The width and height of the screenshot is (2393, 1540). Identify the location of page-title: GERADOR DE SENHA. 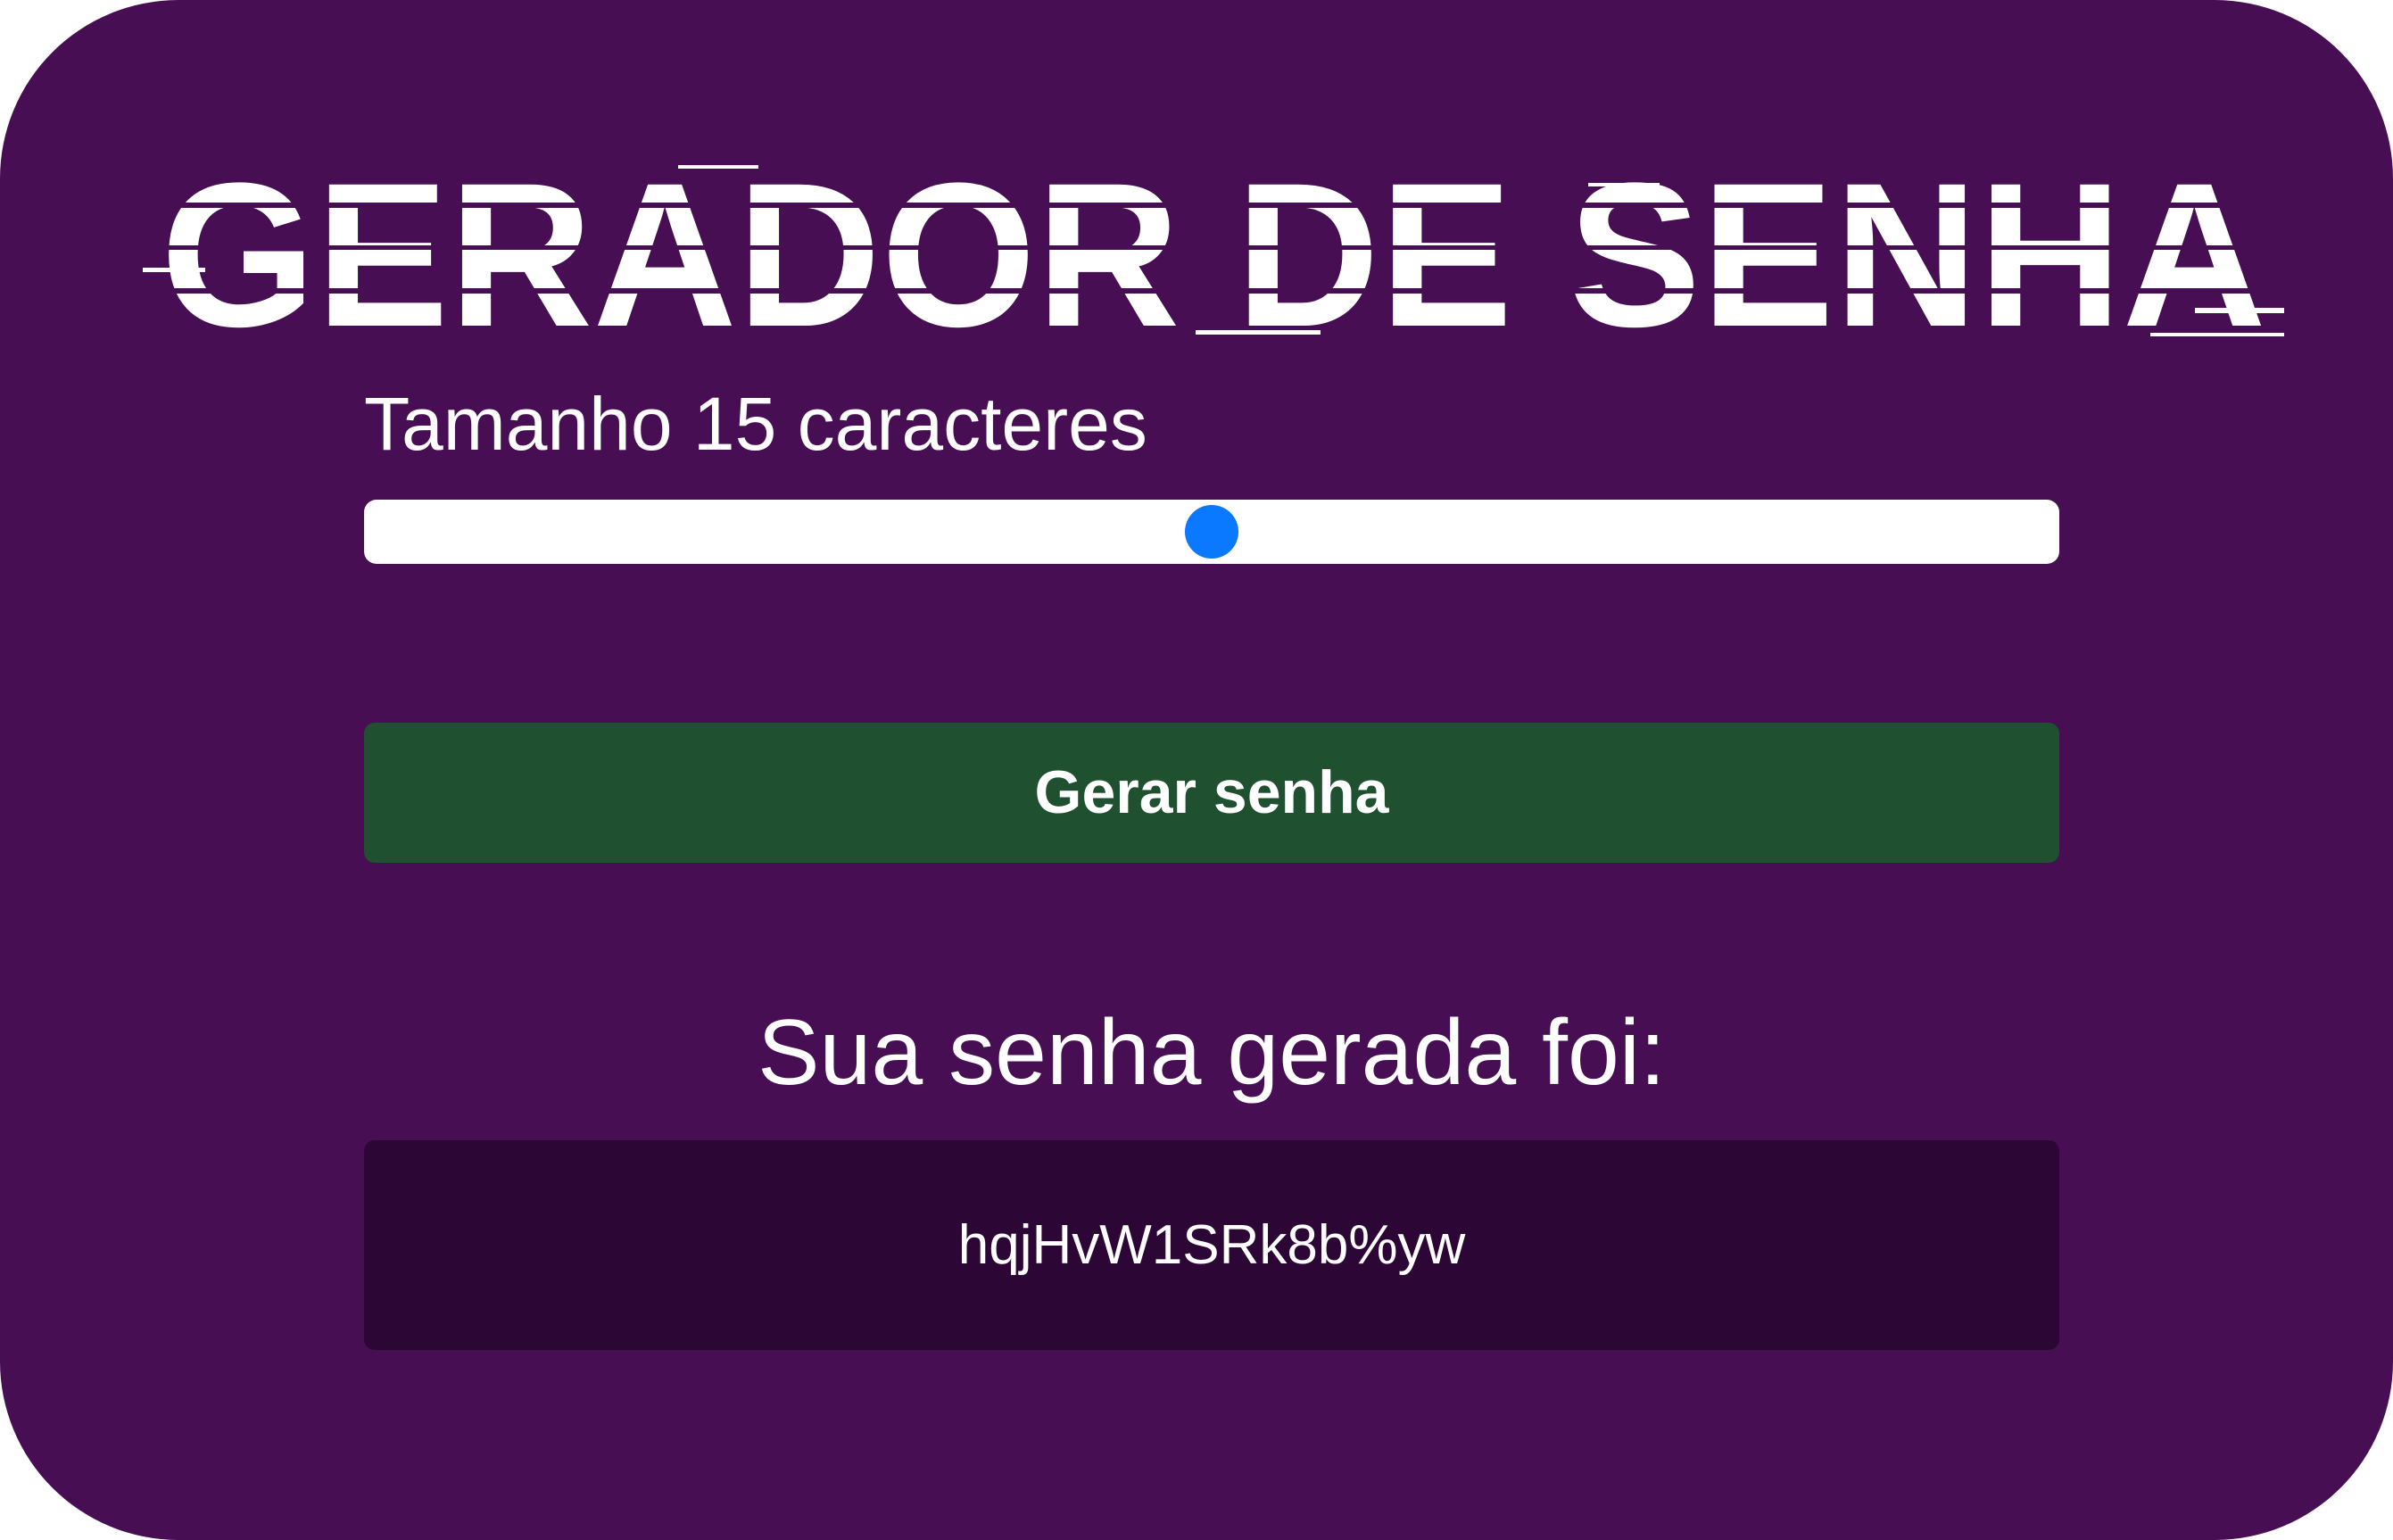
(1213, 250).